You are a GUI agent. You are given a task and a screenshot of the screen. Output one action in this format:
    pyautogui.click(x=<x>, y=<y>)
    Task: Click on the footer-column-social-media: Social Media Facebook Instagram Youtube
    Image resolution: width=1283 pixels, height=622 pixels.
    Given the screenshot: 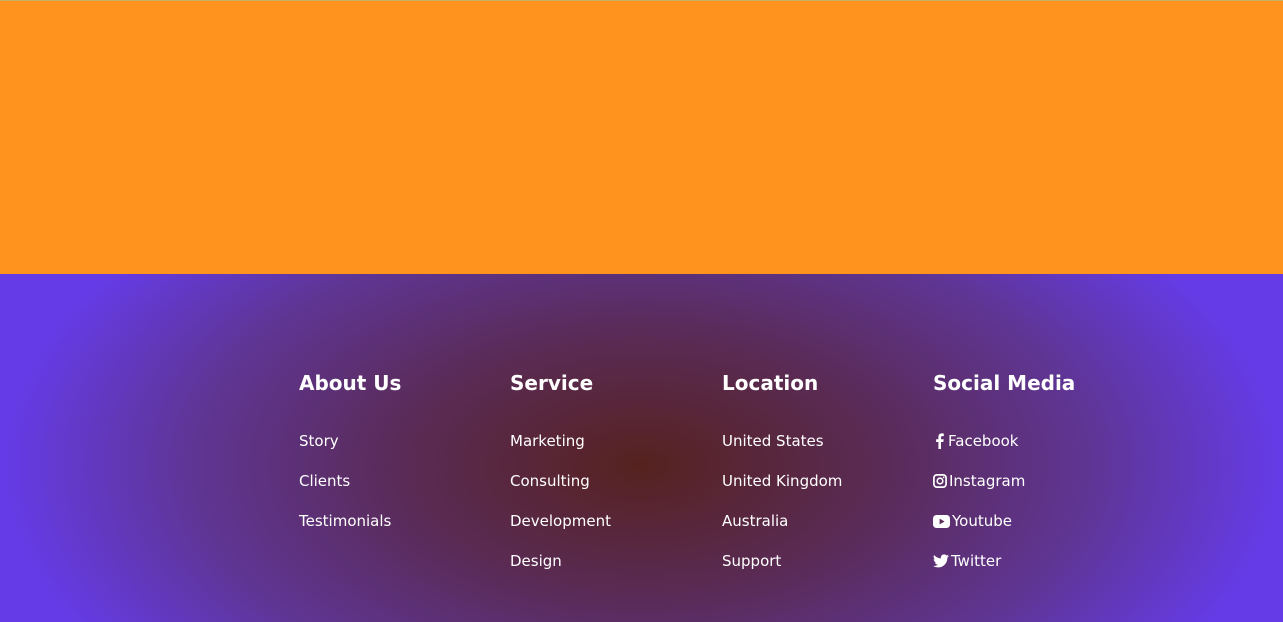 What is the action you would take?
    pyautogui.click(x=1004, y=470)
    